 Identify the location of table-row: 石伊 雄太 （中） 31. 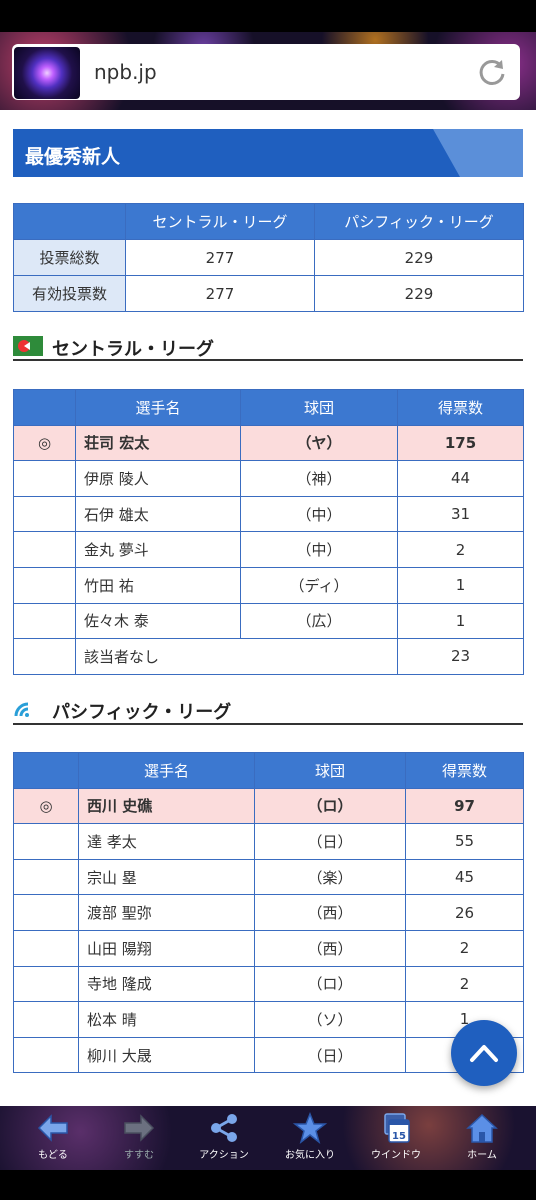
(268, 514).